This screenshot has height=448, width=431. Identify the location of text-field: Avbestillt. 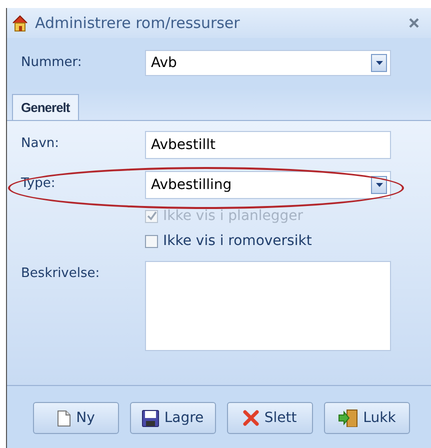
(268, 145).